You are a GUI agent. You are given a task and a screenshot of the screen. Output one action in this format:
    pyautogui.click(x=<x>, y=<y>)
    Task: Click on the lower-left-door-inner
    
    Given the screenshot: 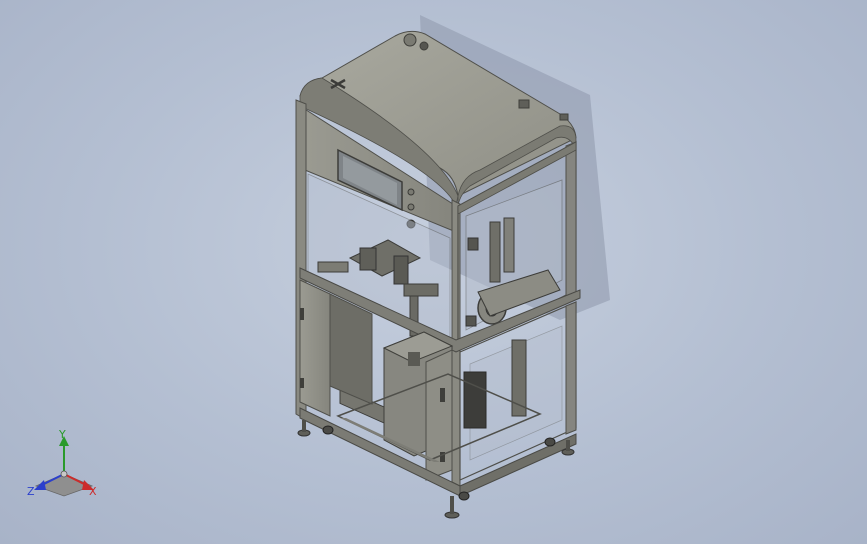 What is the action you would take?
    pyautogui.click(x=351, y=349)
    